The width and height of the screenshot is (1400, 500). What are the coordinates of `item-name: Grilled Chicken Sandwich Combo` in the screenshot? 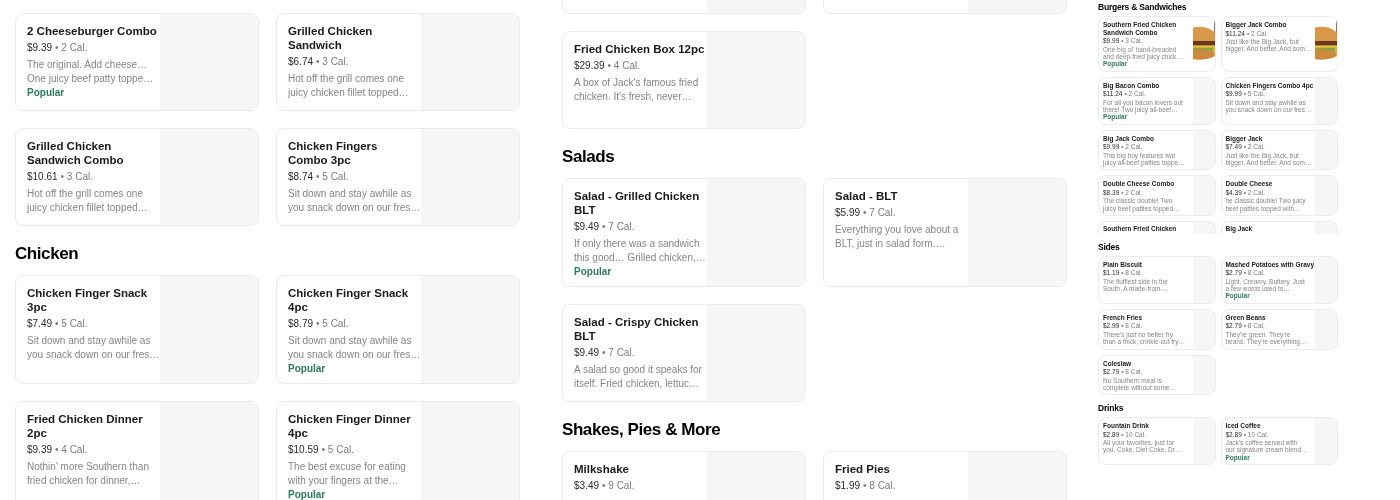 It's located at (76, 153).